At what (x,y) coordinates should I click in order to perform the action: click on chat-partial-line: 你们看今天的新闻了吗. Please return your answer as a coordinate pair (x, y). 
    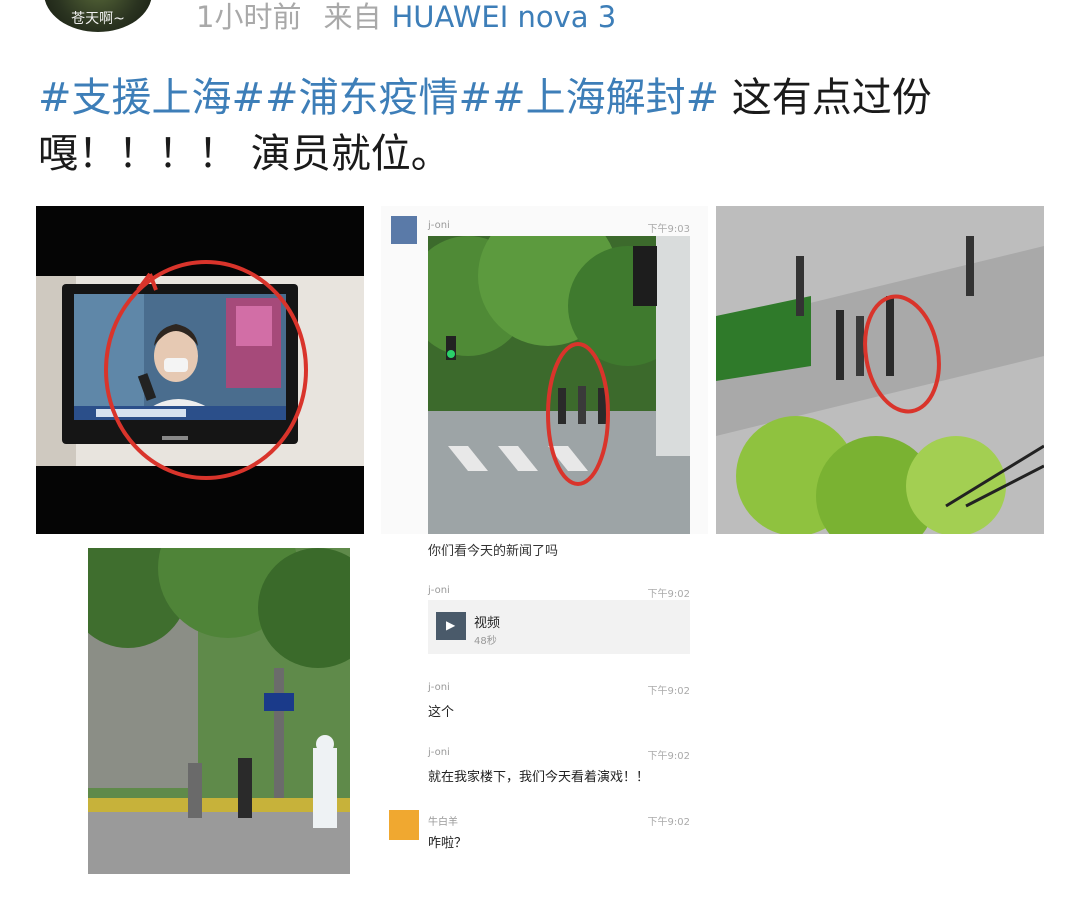
    Looking at the image, I should click on (493, 551).